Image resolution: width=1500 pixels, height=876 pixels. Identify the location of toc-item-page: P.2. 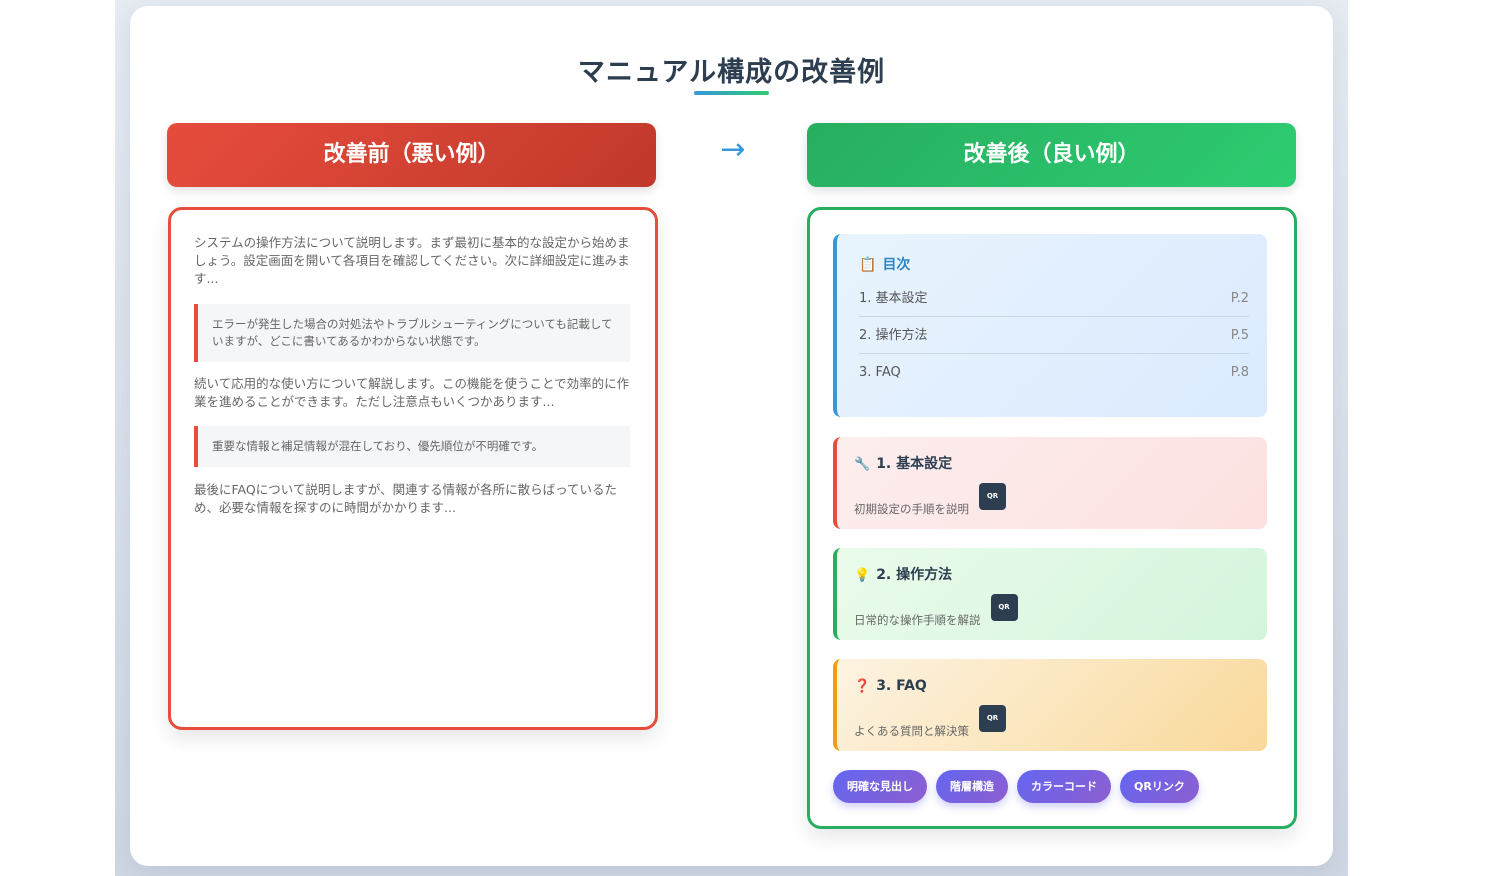
(1239, 298).